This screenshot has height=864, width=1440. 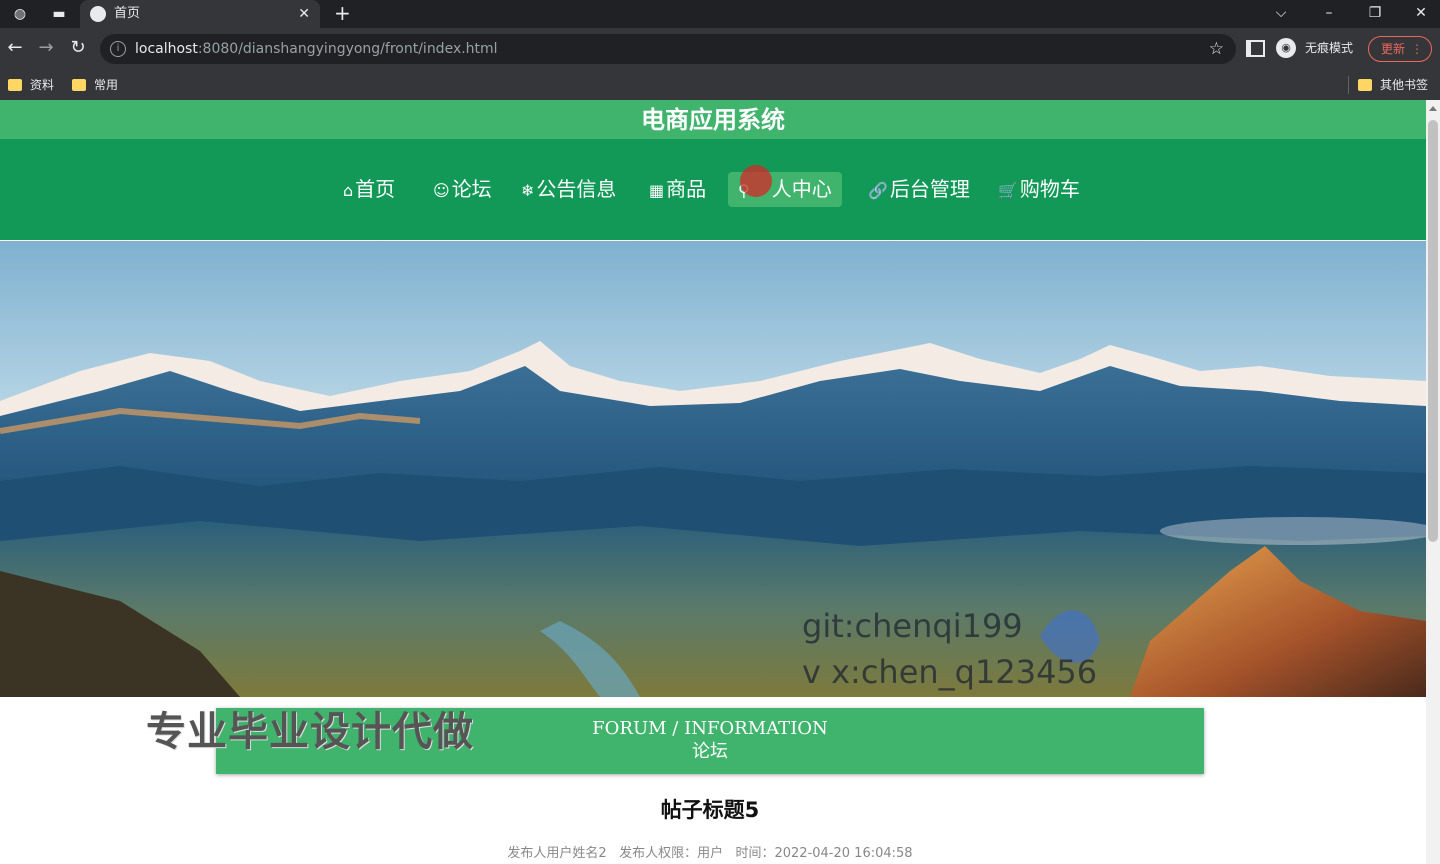 I want to click on cart-icon: 🛒, so click(x=1008, y=190).